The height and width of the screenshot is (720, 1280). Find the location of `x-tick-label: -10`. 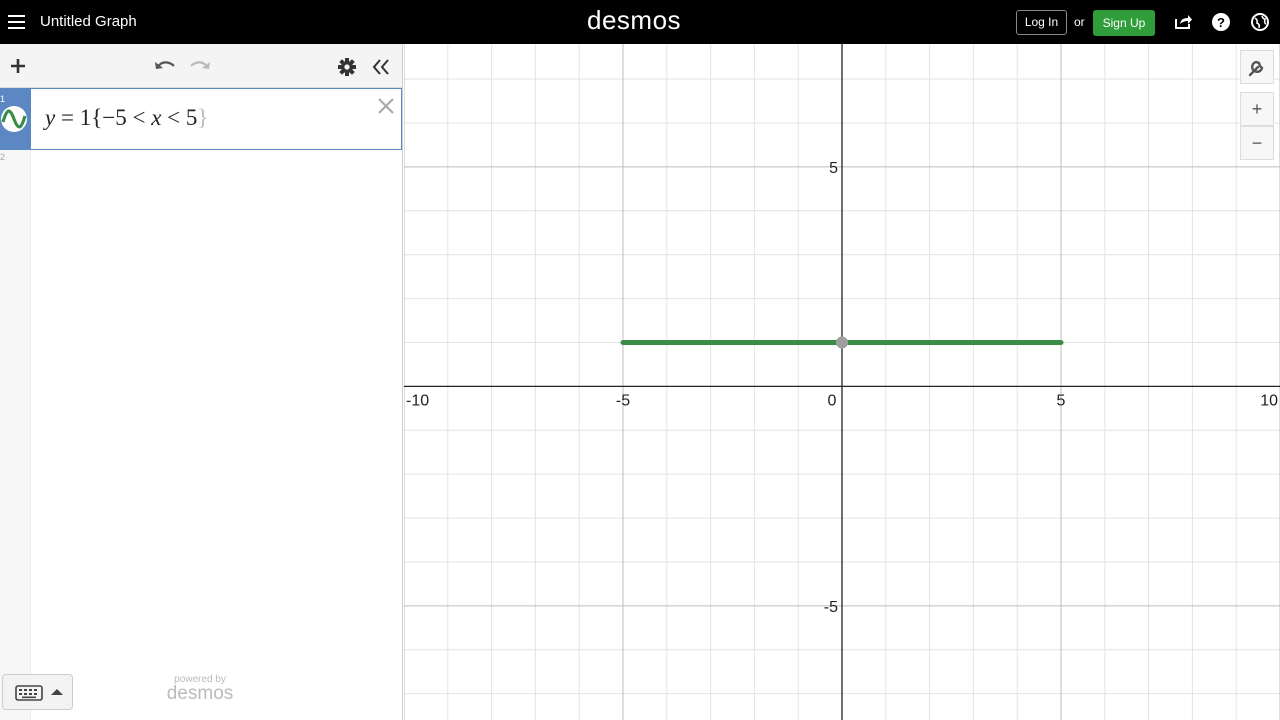

x-tick-label: -10 is located at coordinates (417, 400).